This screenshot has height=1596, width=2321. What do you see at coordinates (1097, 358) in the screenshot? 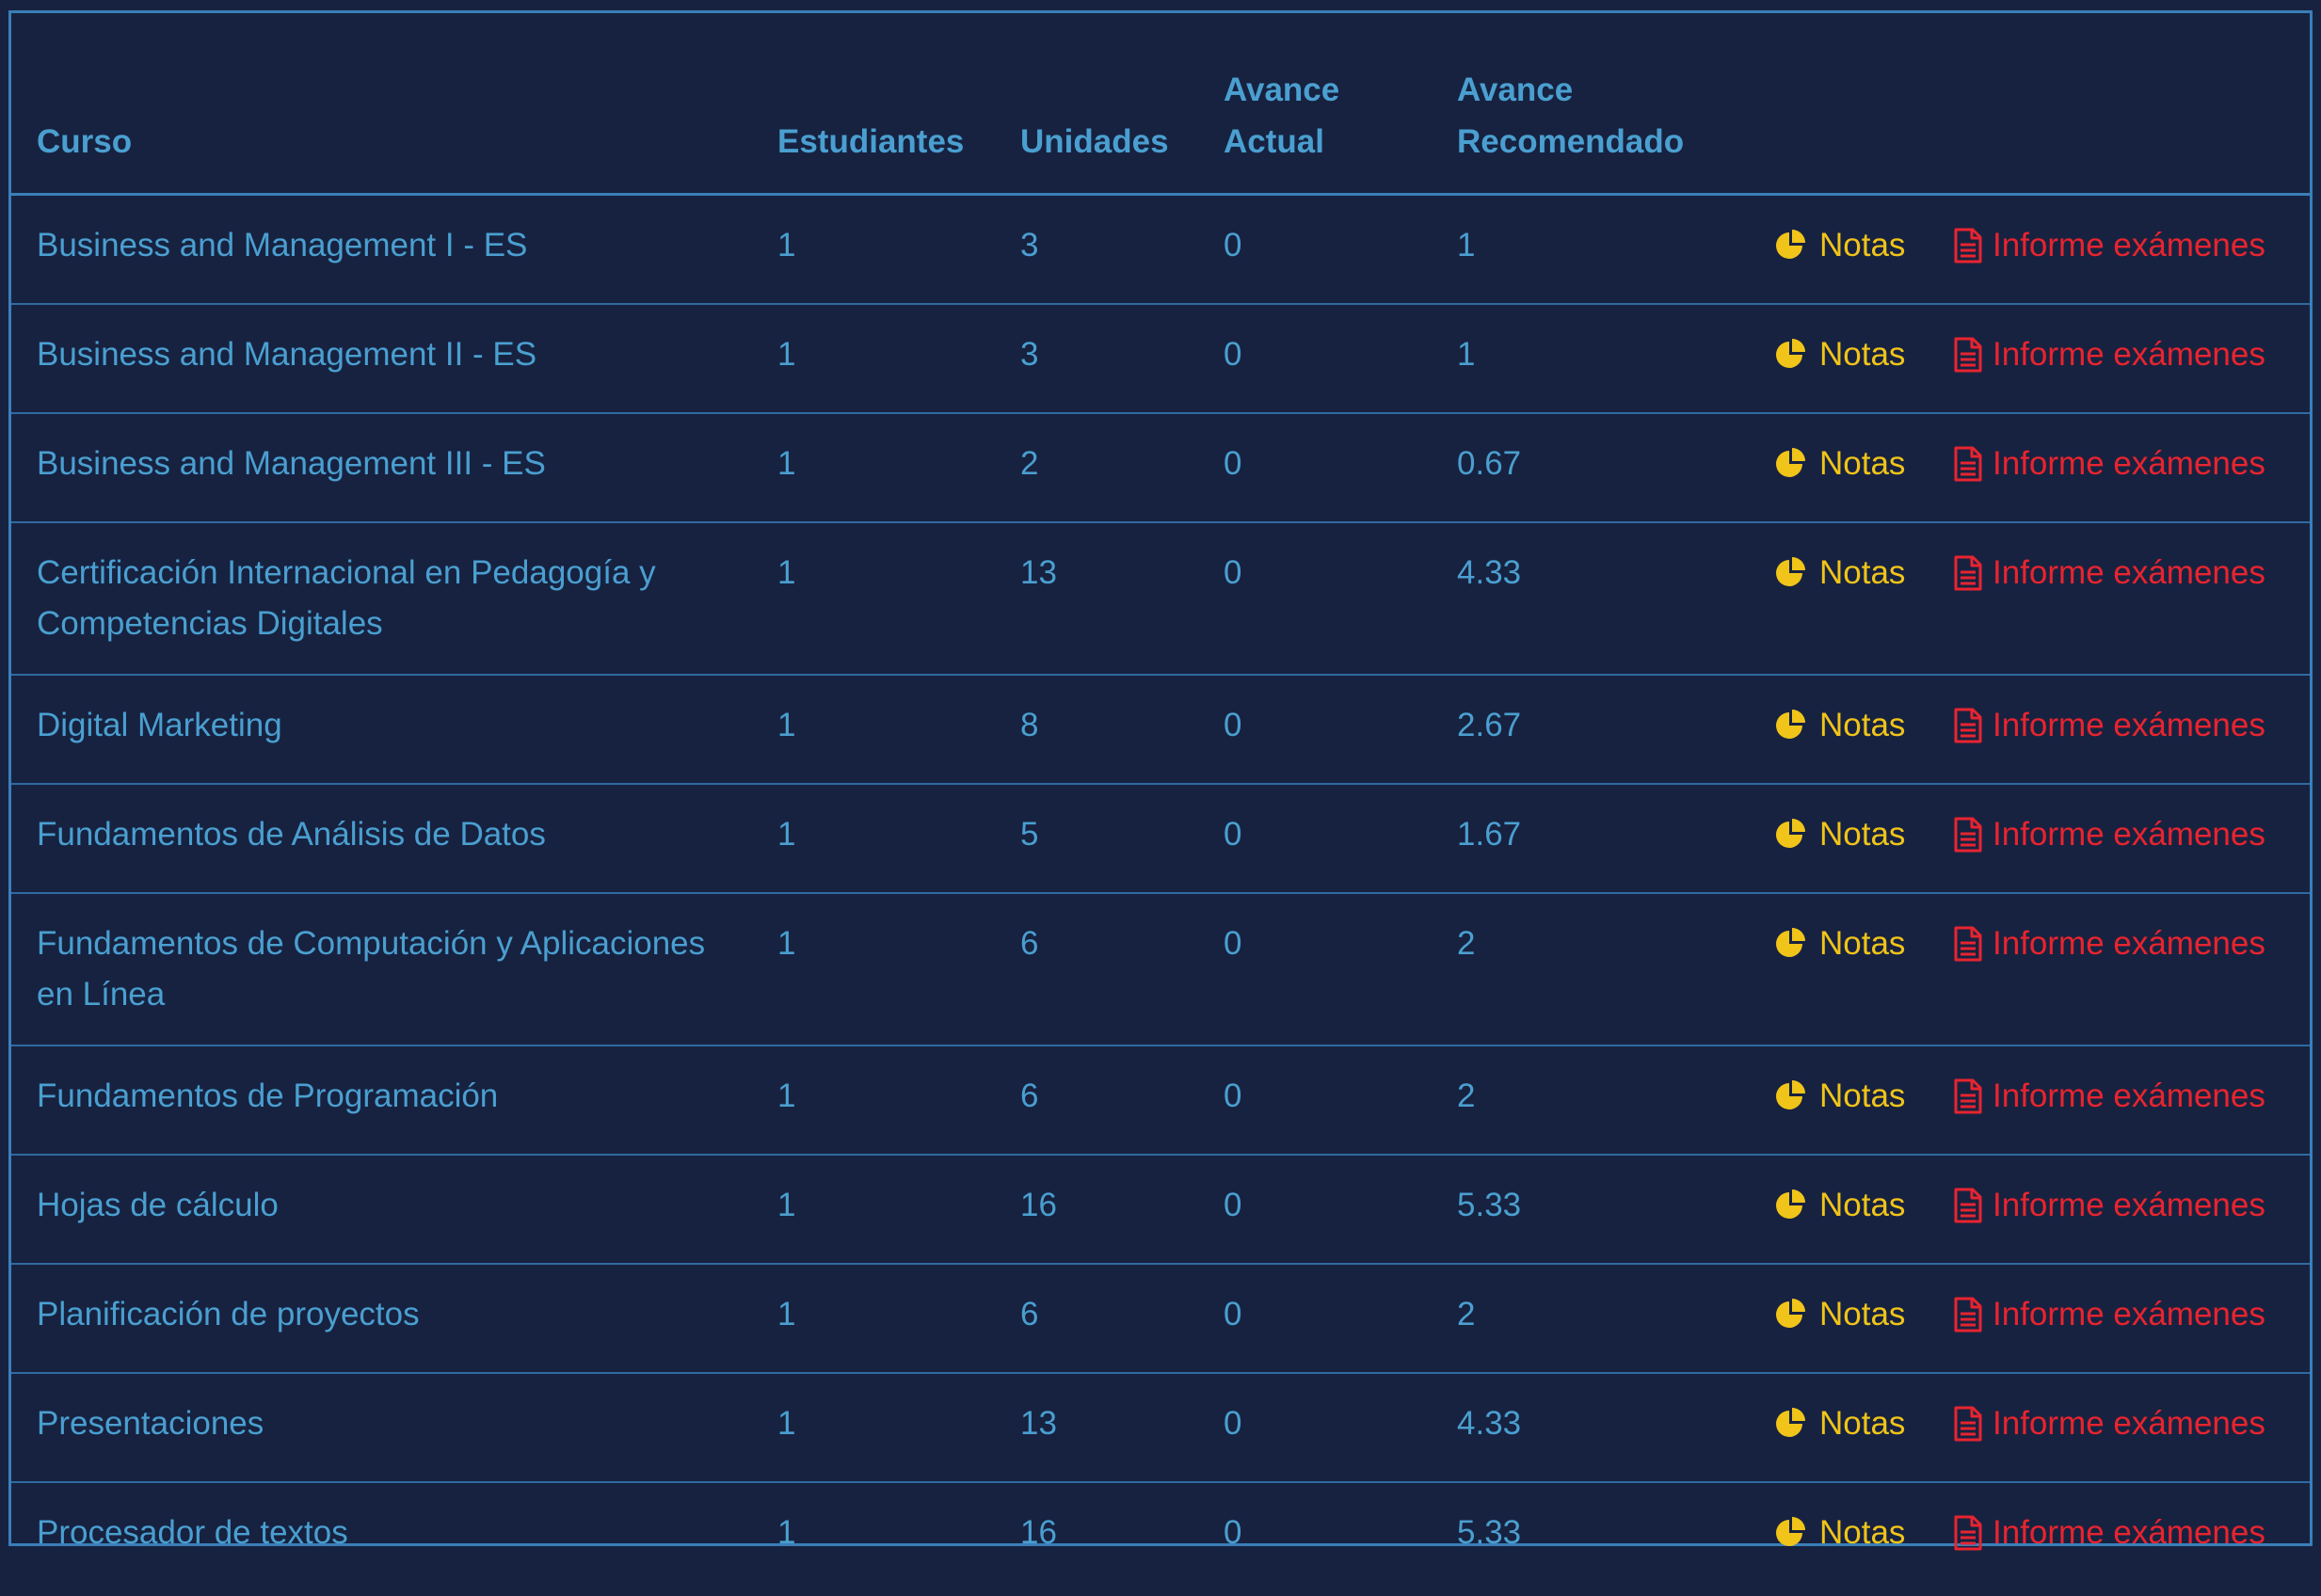
I see `units-cell: 3` at bounding box center [1097, 358].